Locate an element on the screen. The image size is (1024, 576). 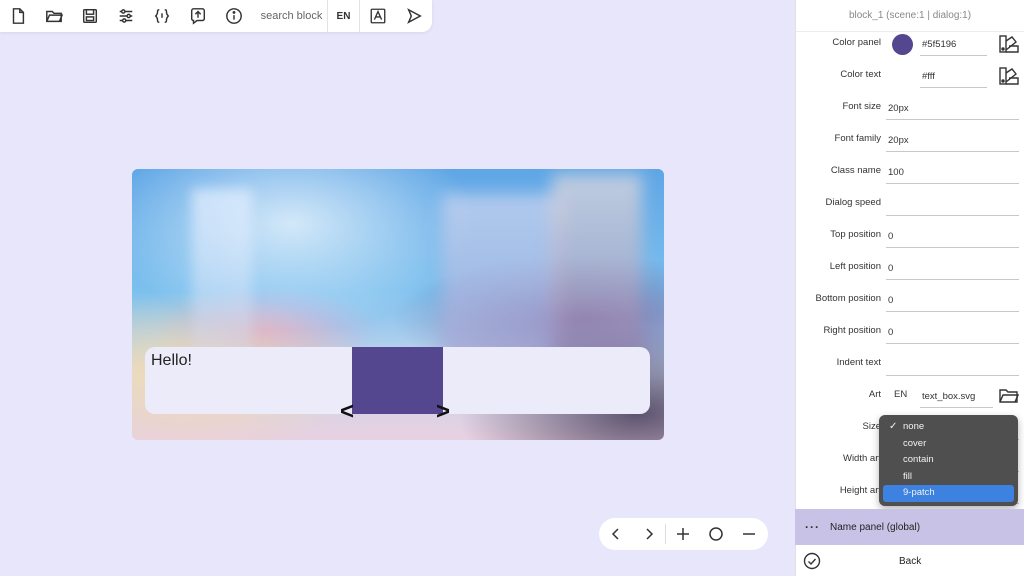
reset-zoom-icon is located at coordinates (715, 534).